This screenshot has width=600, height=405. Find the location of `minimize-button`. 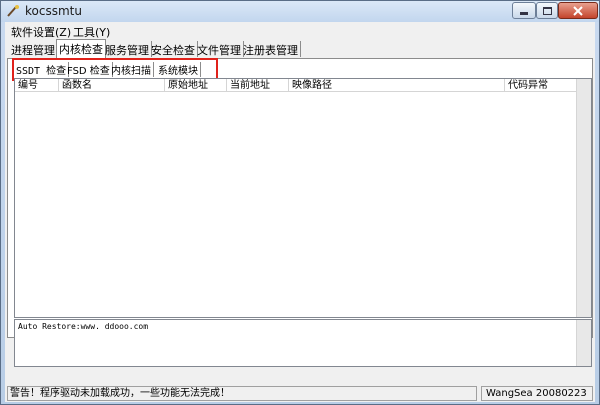

minimize-button is located at coordinates (524, 10).